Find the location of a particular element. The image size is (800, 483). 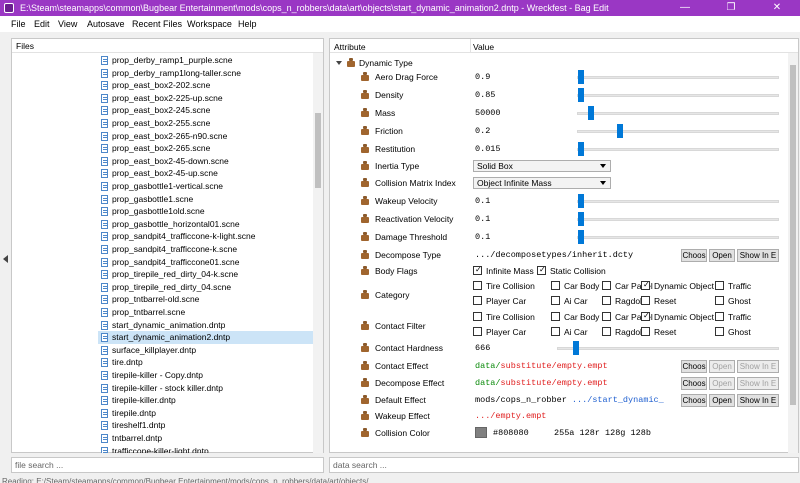

file-list-item: prop_east_box2-45-up.scne is located at coordinates (205, 173).